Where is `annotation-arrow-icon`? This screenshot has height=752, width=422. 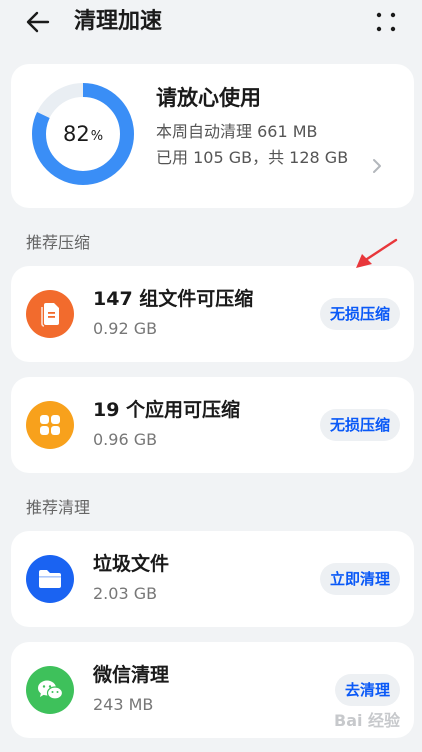
annotation-arrow-icon is located at coordinates (377, 253).